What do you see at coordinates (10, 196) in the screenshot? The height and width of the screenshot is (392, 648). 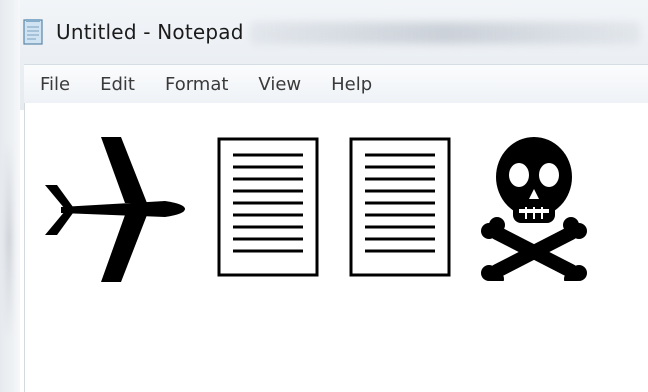 I see `window-left-edge` at bounding box center [10, 196].